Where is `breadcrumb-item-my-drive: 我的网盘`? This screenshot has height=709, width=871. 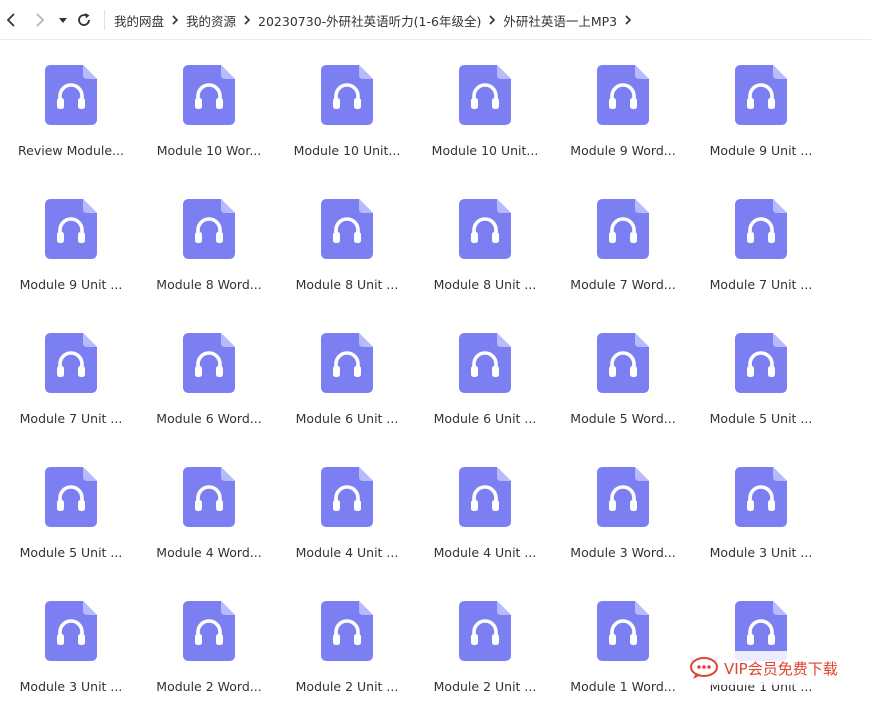
breadcrumb-item-my-drive: 我的网盘 is located at coordinates (139, 20).